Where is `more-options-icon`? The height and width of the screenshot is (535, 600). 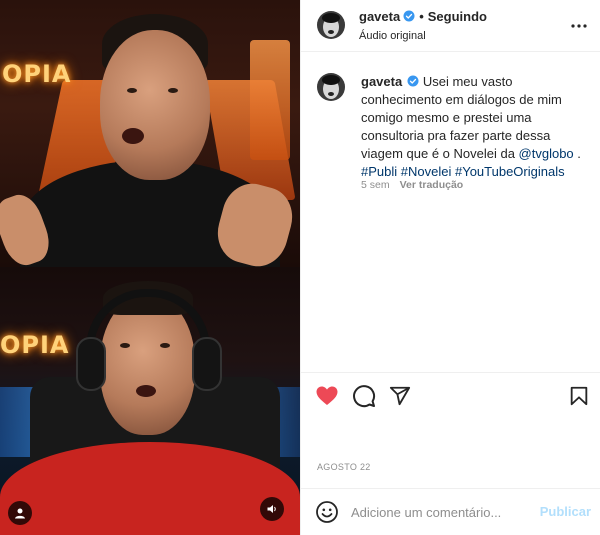 more-options-icon is located at coordinates (579, 26).